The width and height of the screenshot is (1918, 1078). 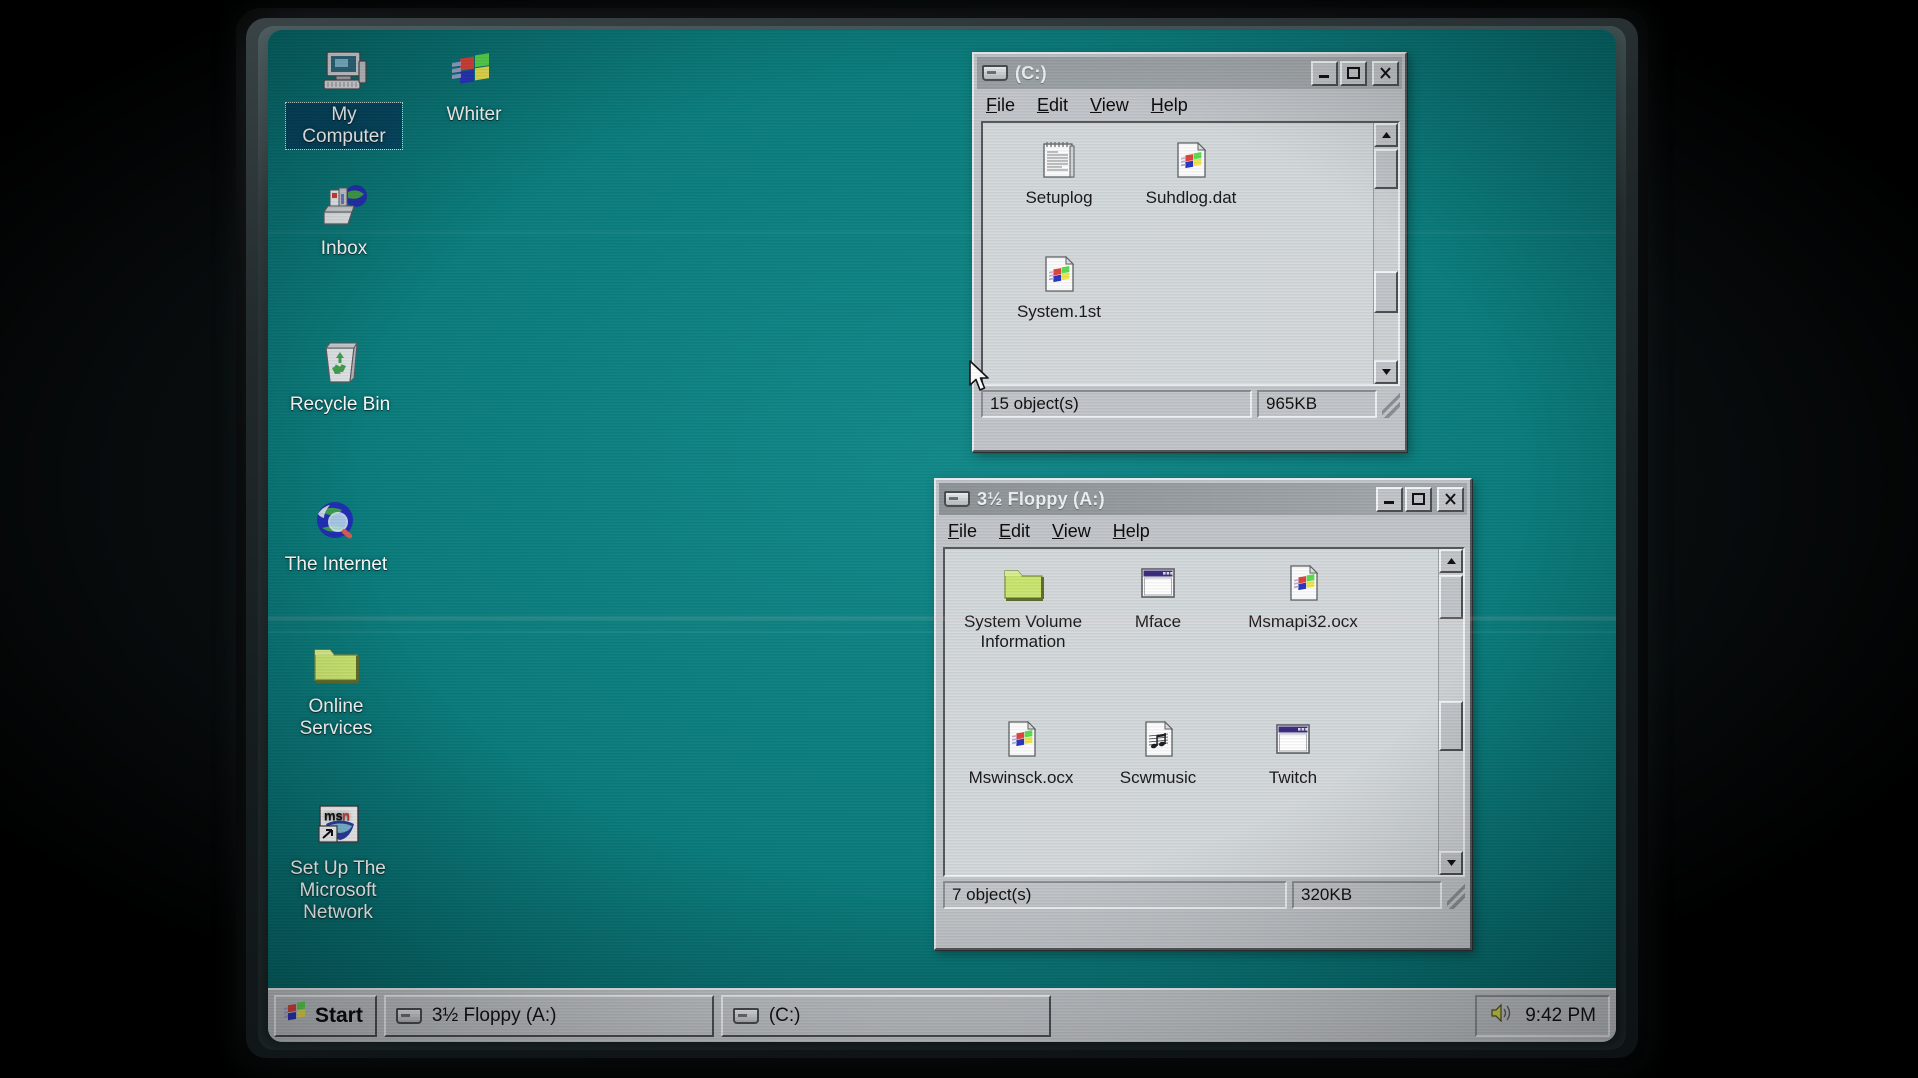 I want to click on clock: 9:42 PM, so click(x=1560, y=1016).